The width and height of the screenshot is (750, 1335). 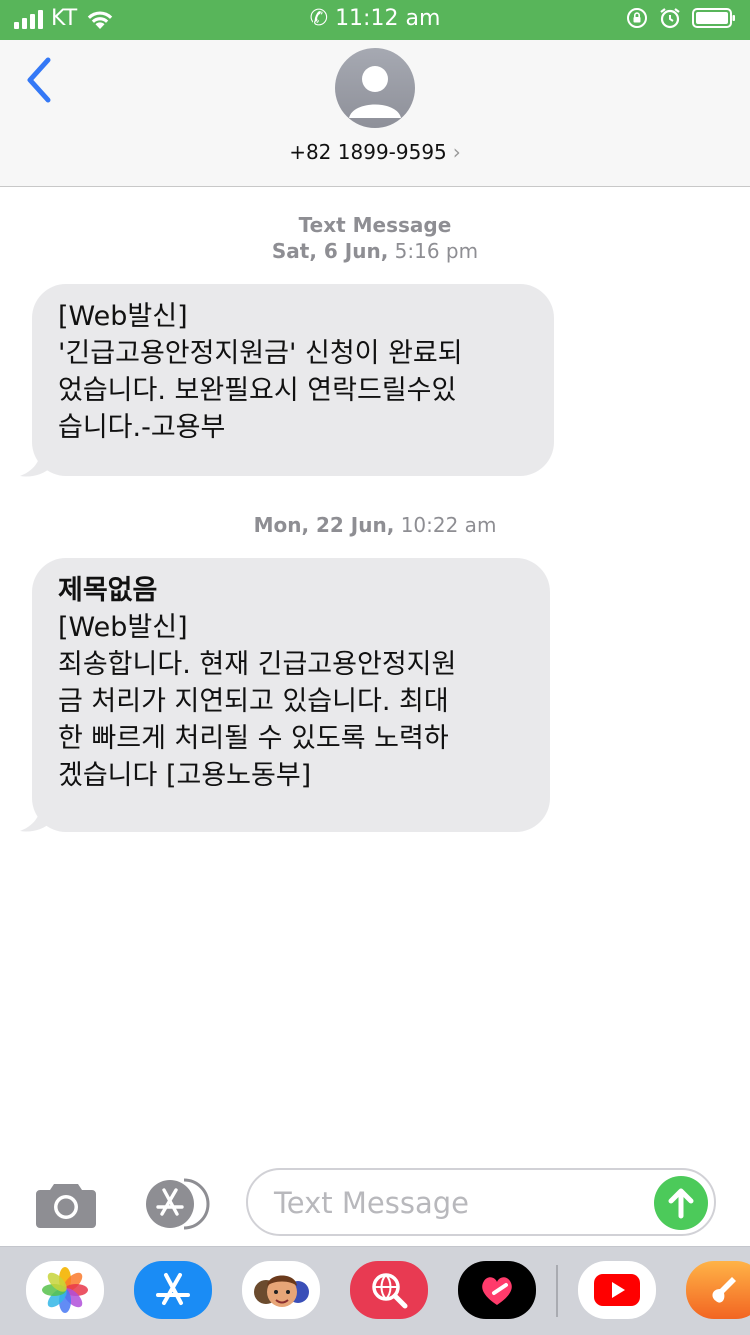 I want to click on drawer-divider, so click(x=557, y=1291).